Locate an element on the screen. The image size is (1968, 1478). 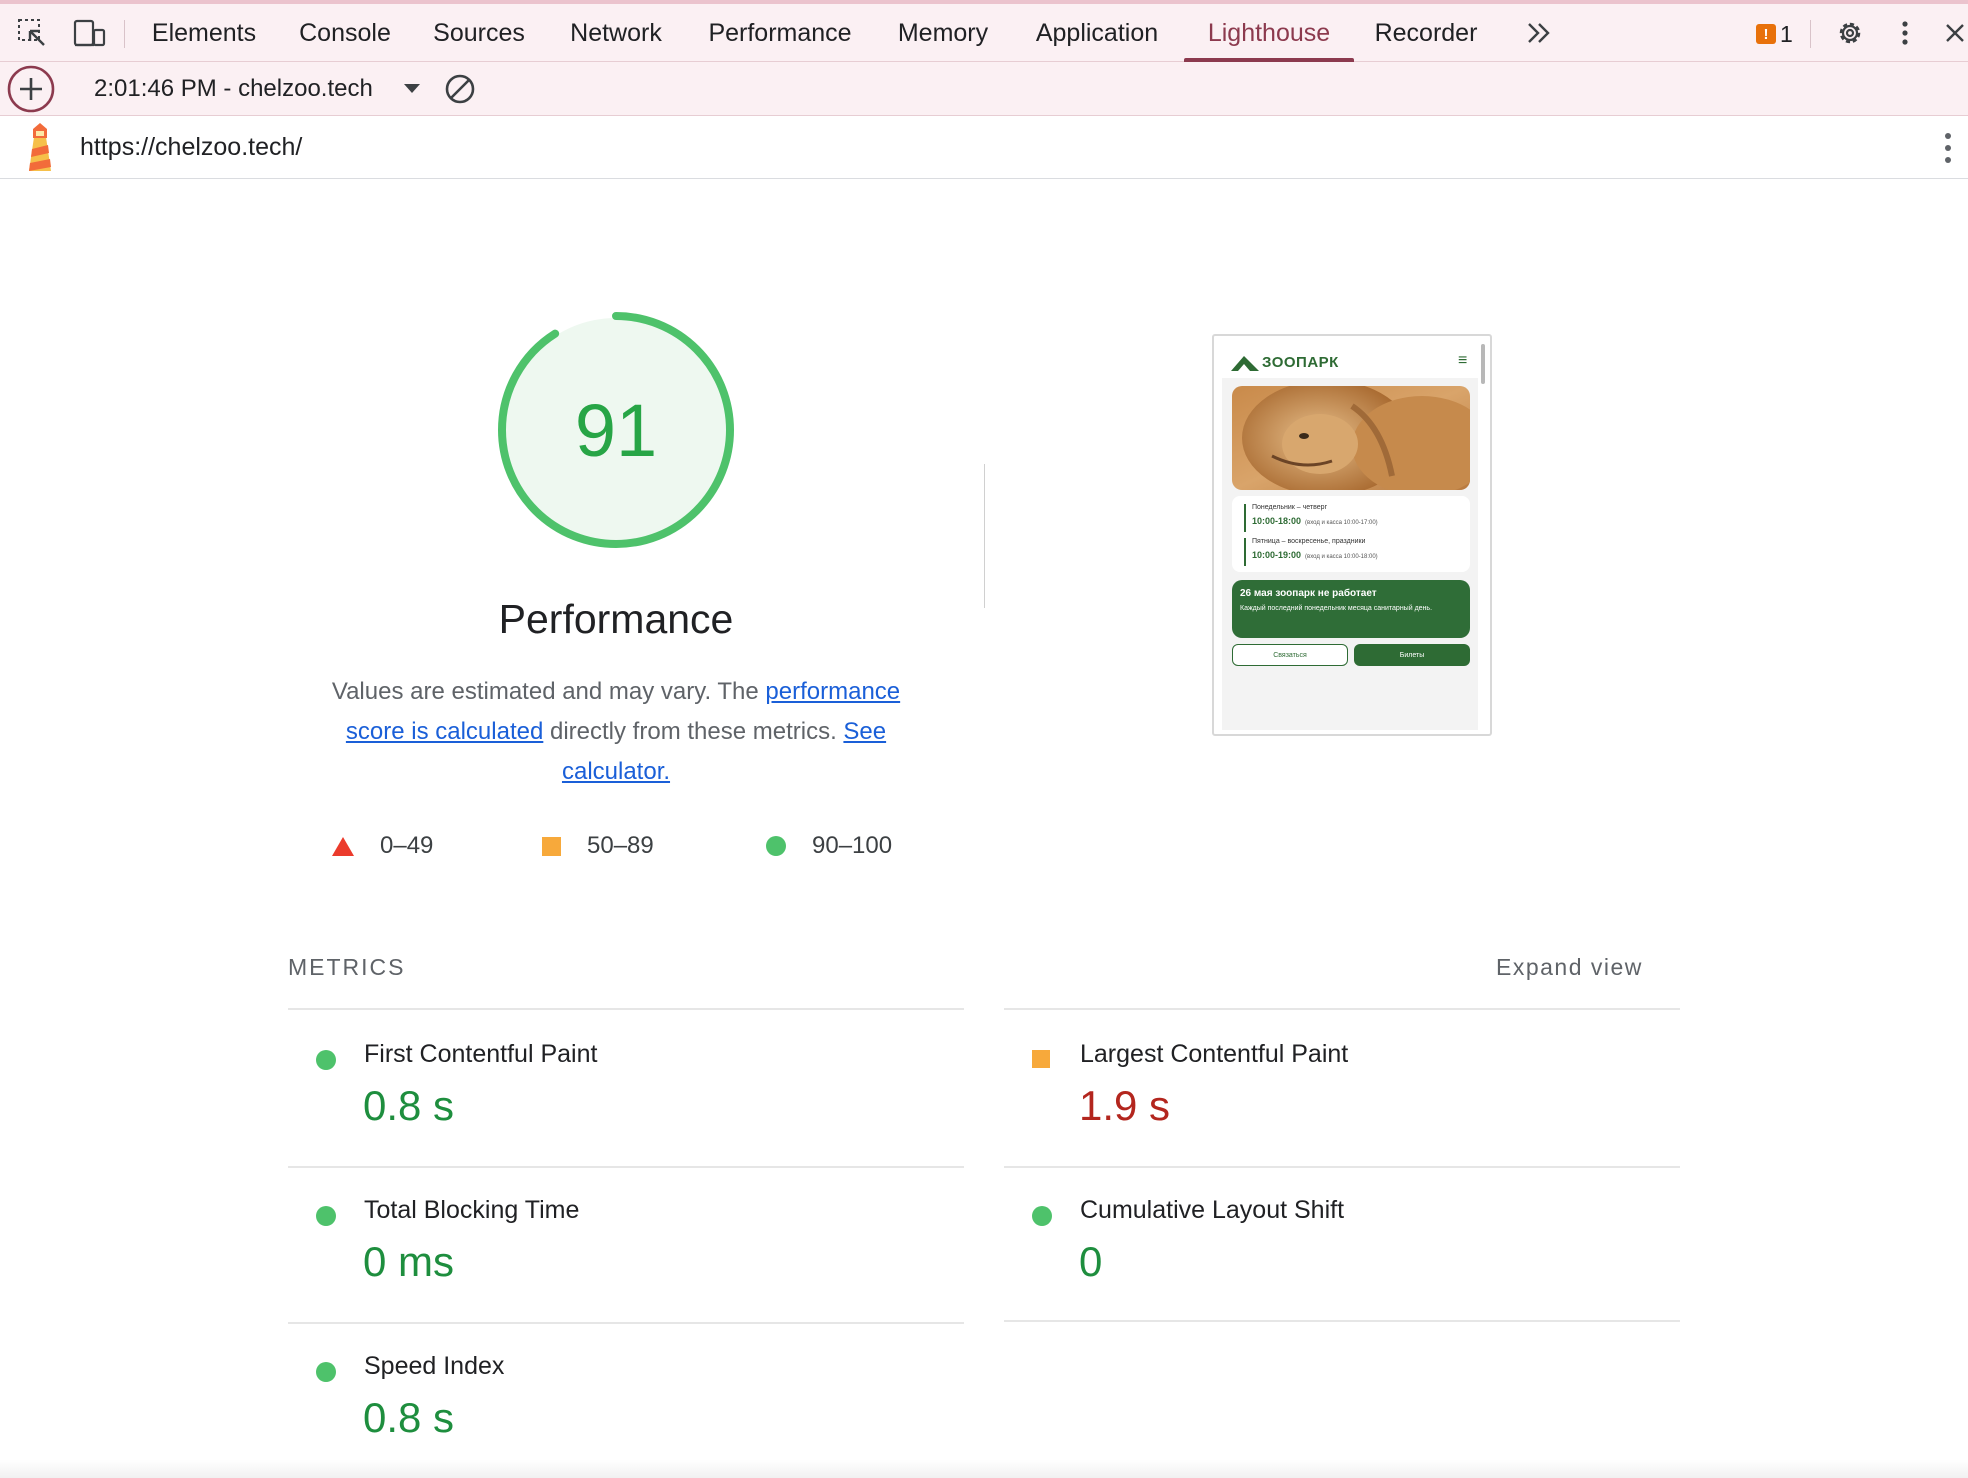
tab-elements: Elements is located at coordinates (204, 33).